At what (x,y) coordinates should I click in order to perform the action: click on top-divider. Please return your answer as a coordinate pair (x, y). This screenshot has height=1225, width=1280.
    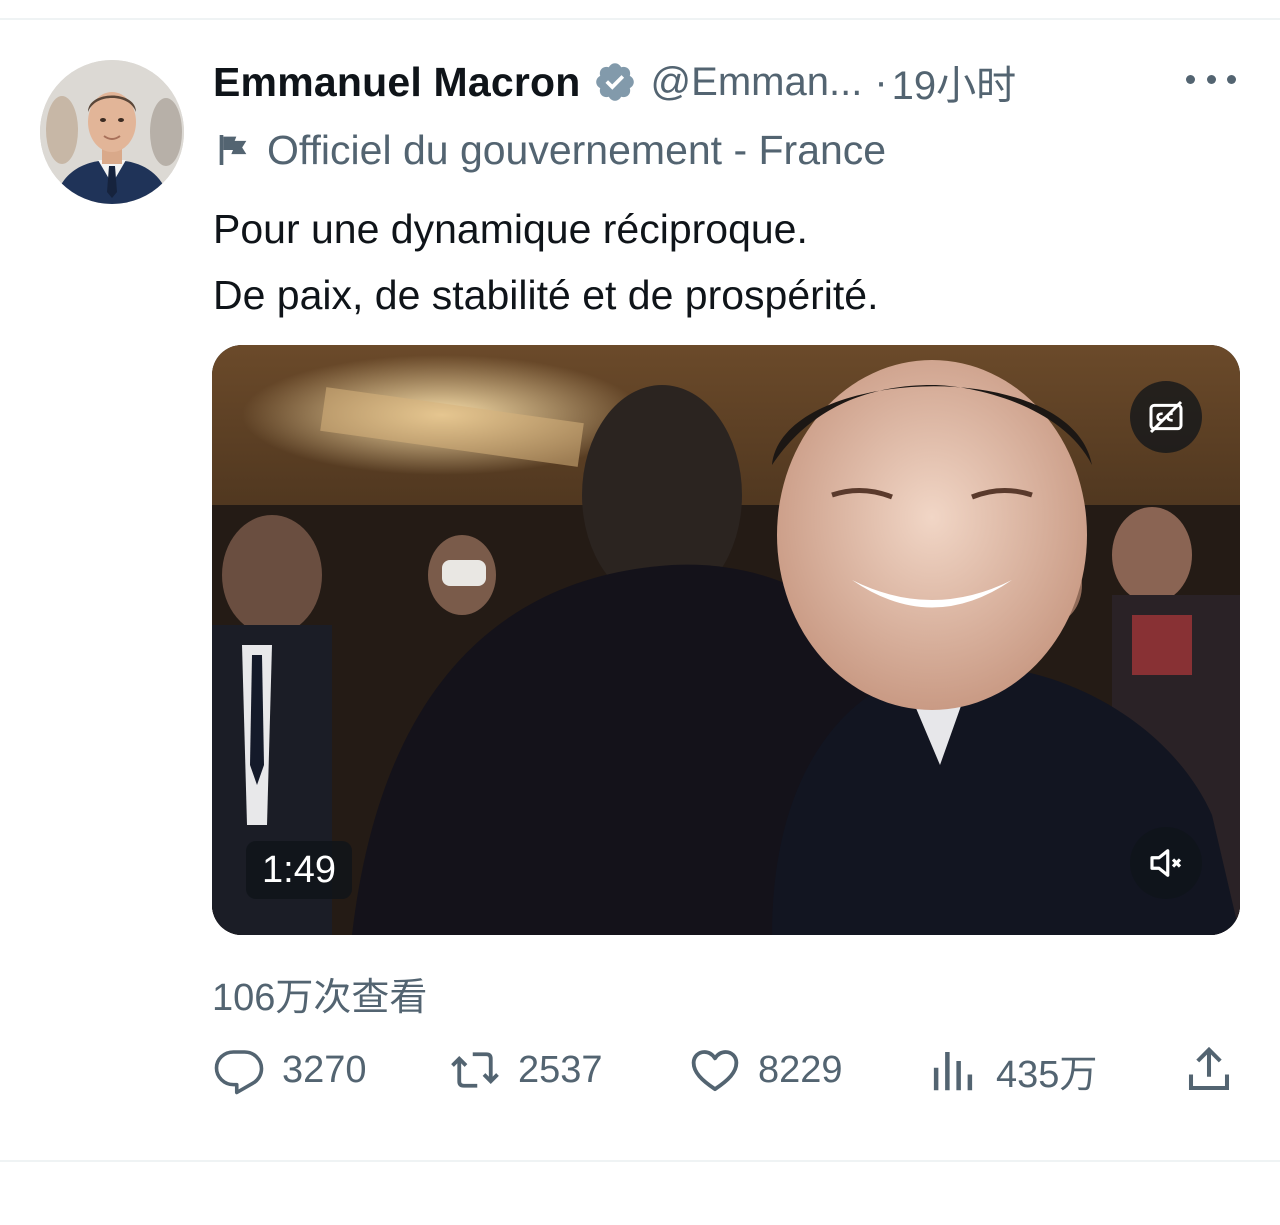
    Looking at the image, I should click on (640, 19).